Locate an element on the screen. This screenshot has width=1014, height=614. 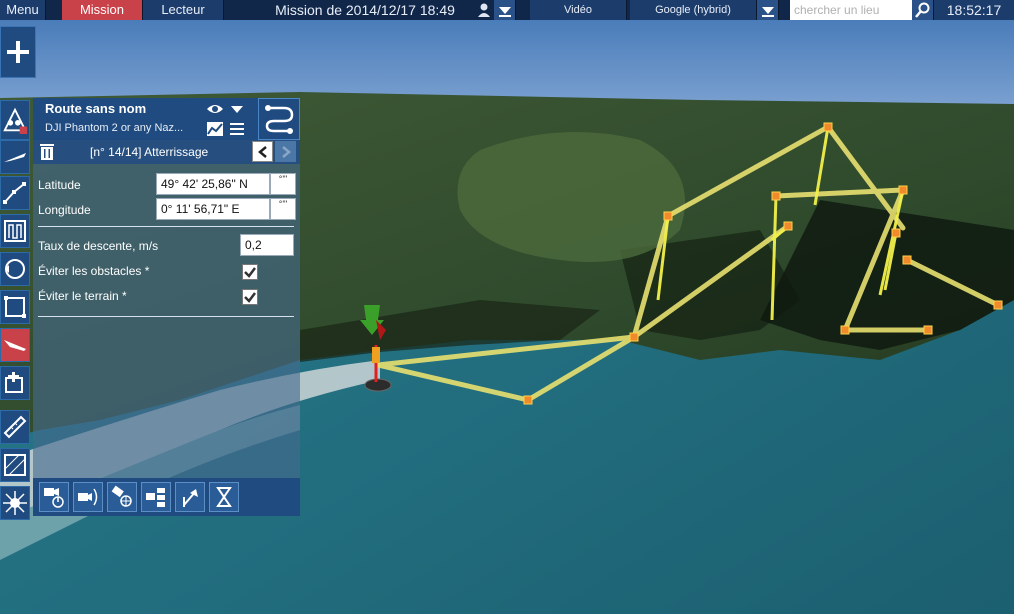
altitude-button is located at coordinates (190, 497).